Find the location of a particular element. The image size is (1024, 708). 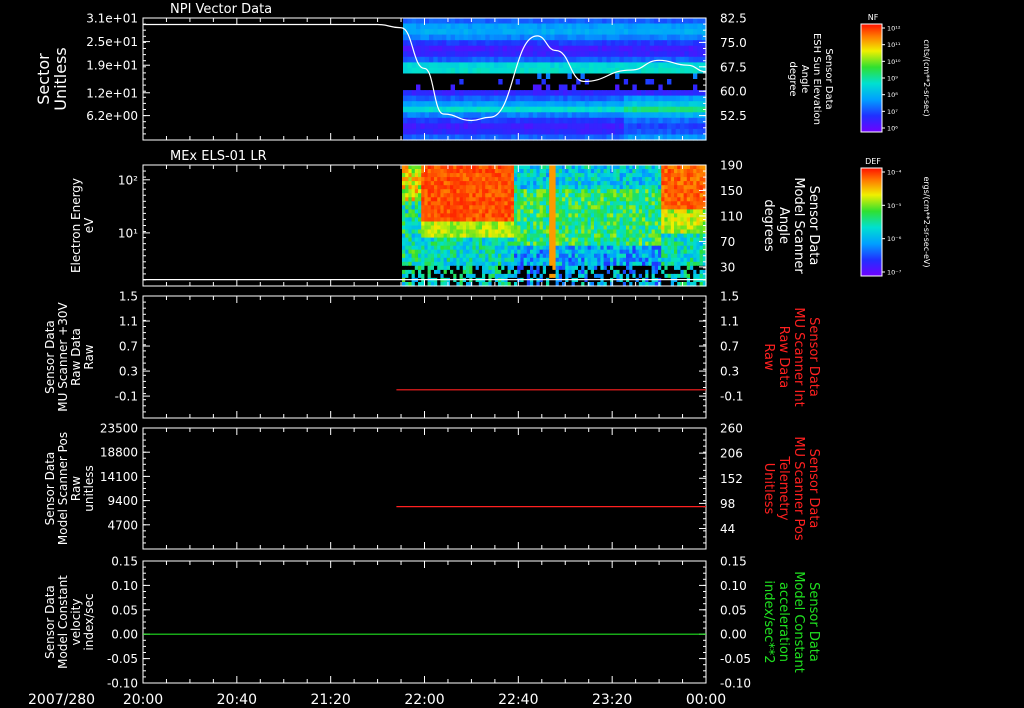

left-axis-label: velocity is located at coordinates (76, 622).